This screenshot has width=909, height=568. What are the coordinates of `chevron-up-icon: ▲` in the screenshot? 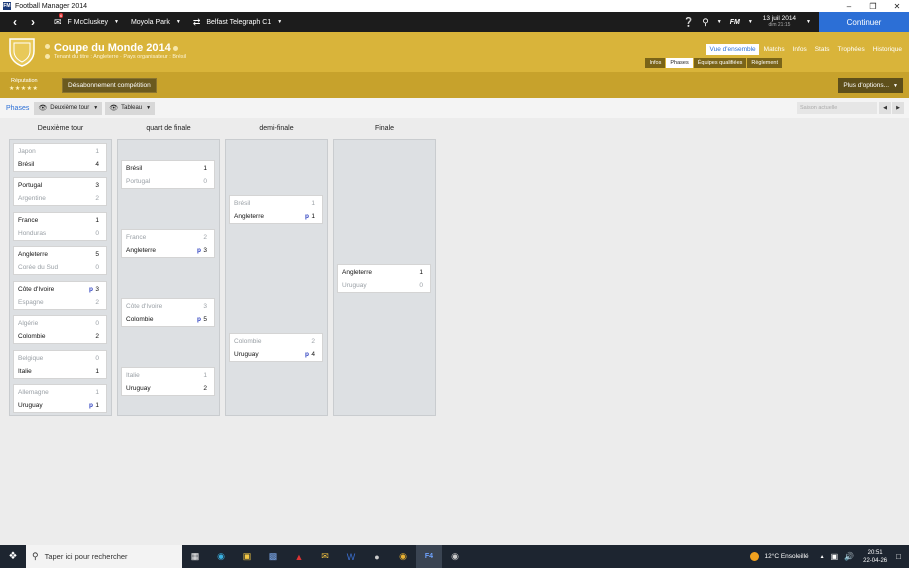 It's located at (822, 557).